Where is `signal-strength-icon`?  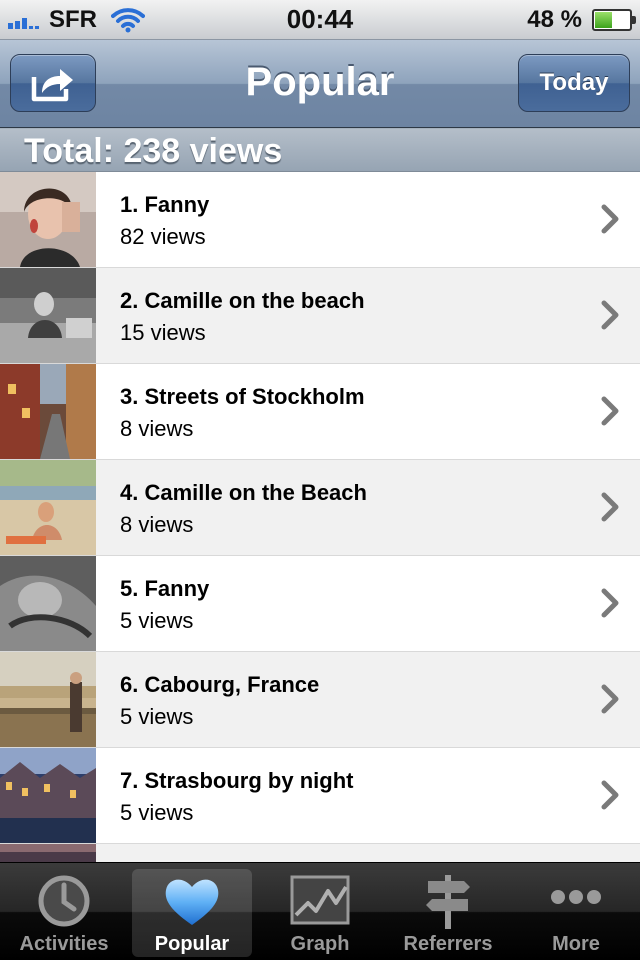
signal-strength-icon is located at coordinates (24, 20).